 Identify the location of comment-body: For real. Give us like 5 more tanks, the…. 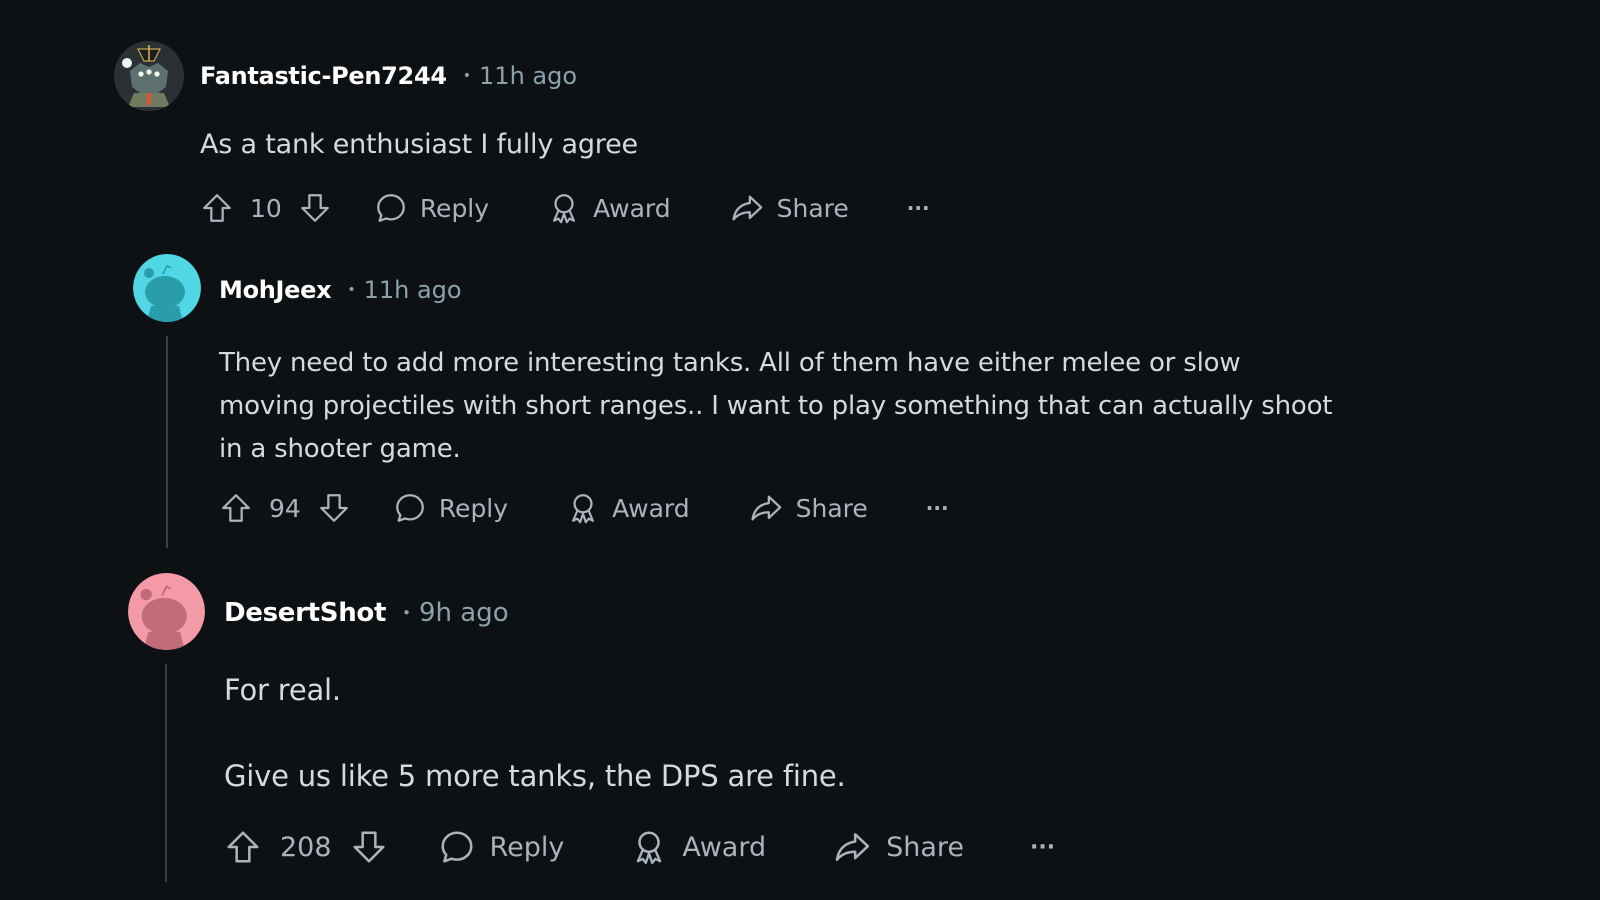
(535, 733).